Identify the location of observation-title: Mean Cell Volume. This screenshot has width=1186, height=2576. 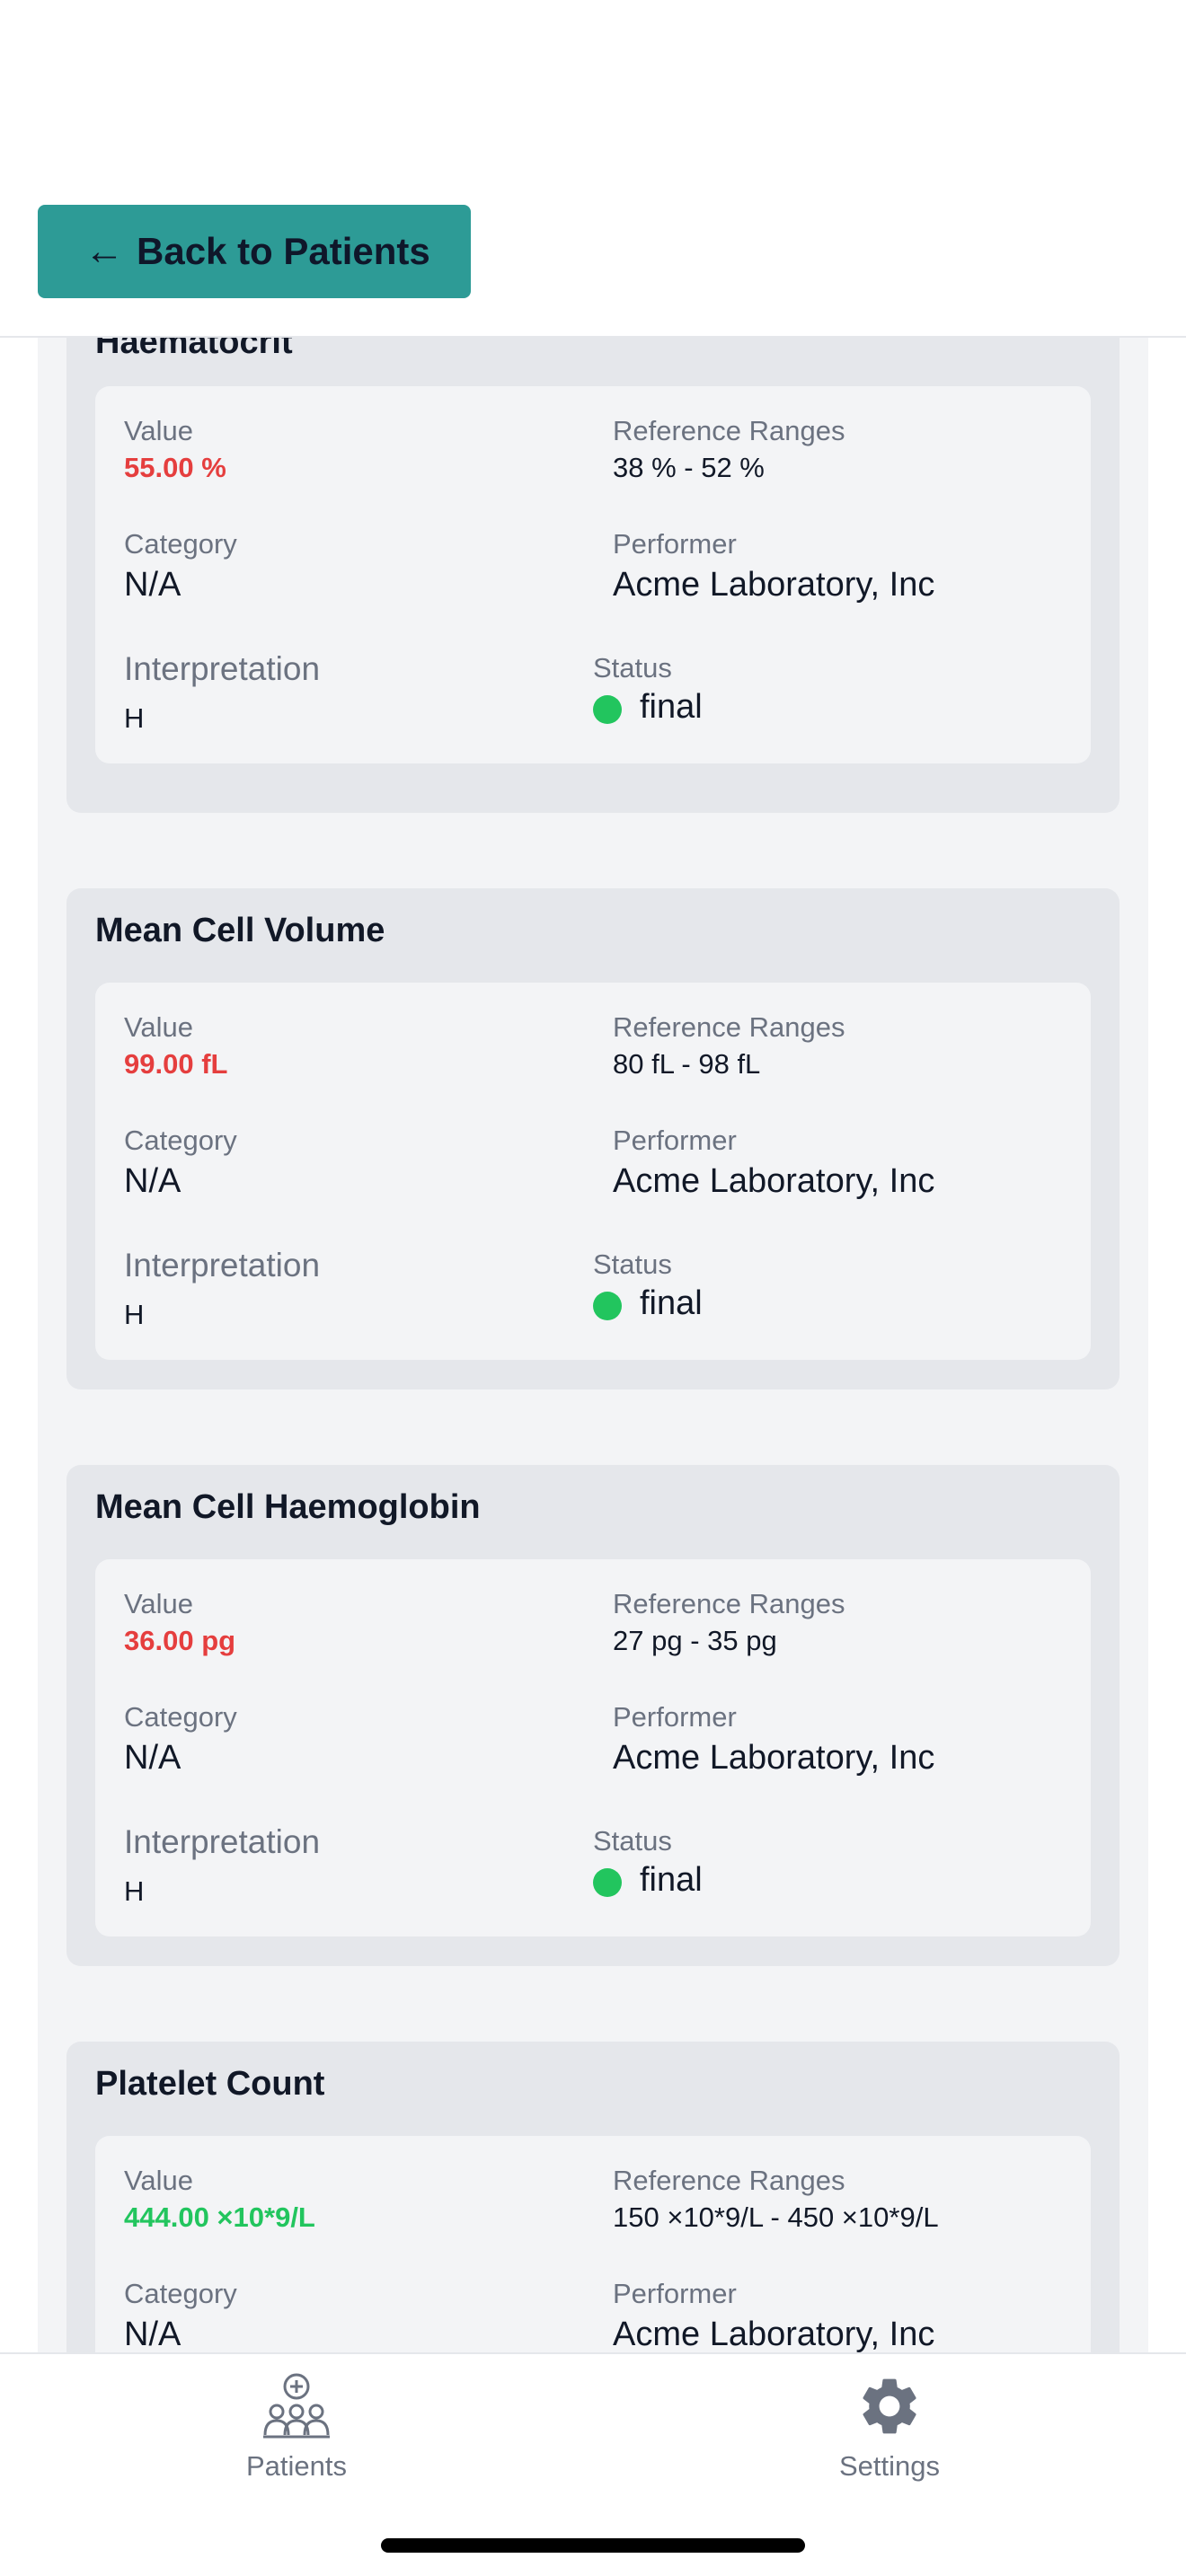
(240, 931).